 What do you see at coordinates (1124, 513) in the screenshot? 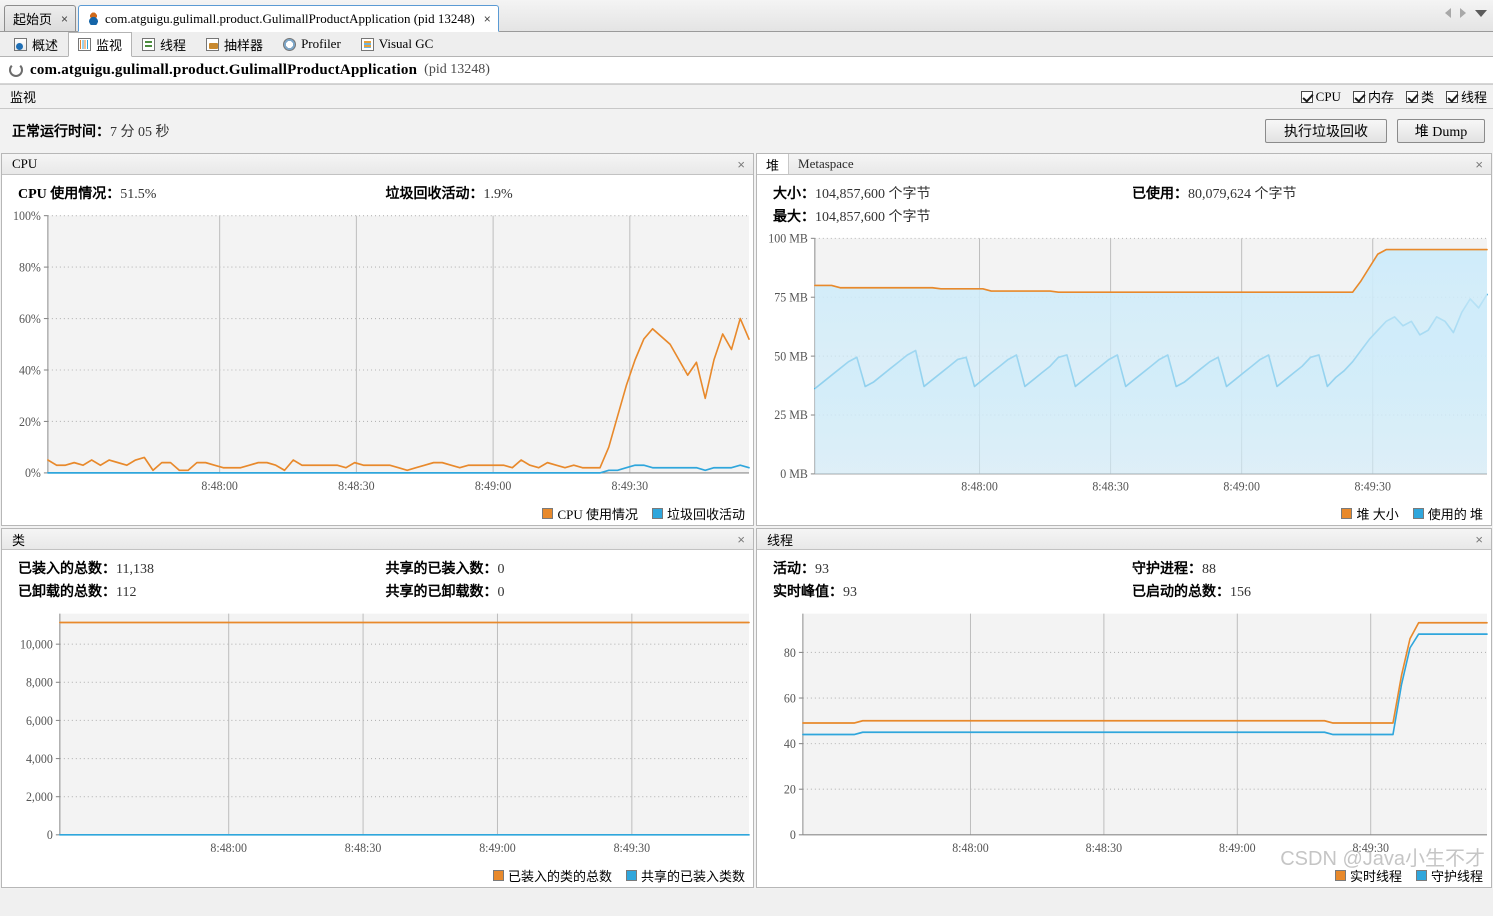
I see `heap-chart-legend: 堆 大小 使用的 堆` at bounding box center [1124, 513].